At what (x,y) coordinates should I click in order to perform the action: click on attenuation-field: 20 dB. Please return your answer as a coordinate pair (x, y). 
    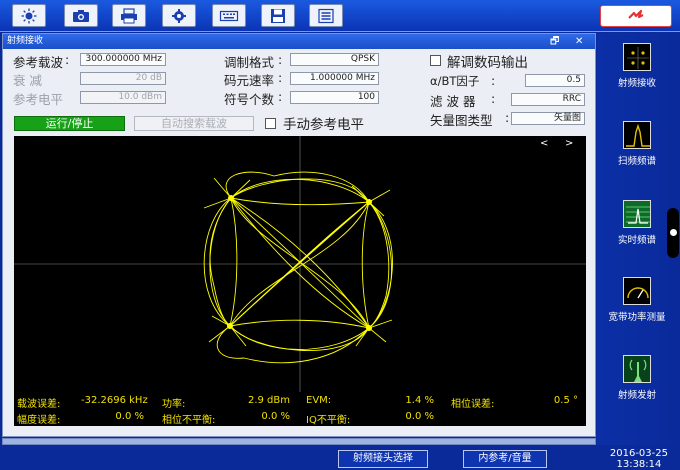
    Looking at the image, I should click on (123, 78).